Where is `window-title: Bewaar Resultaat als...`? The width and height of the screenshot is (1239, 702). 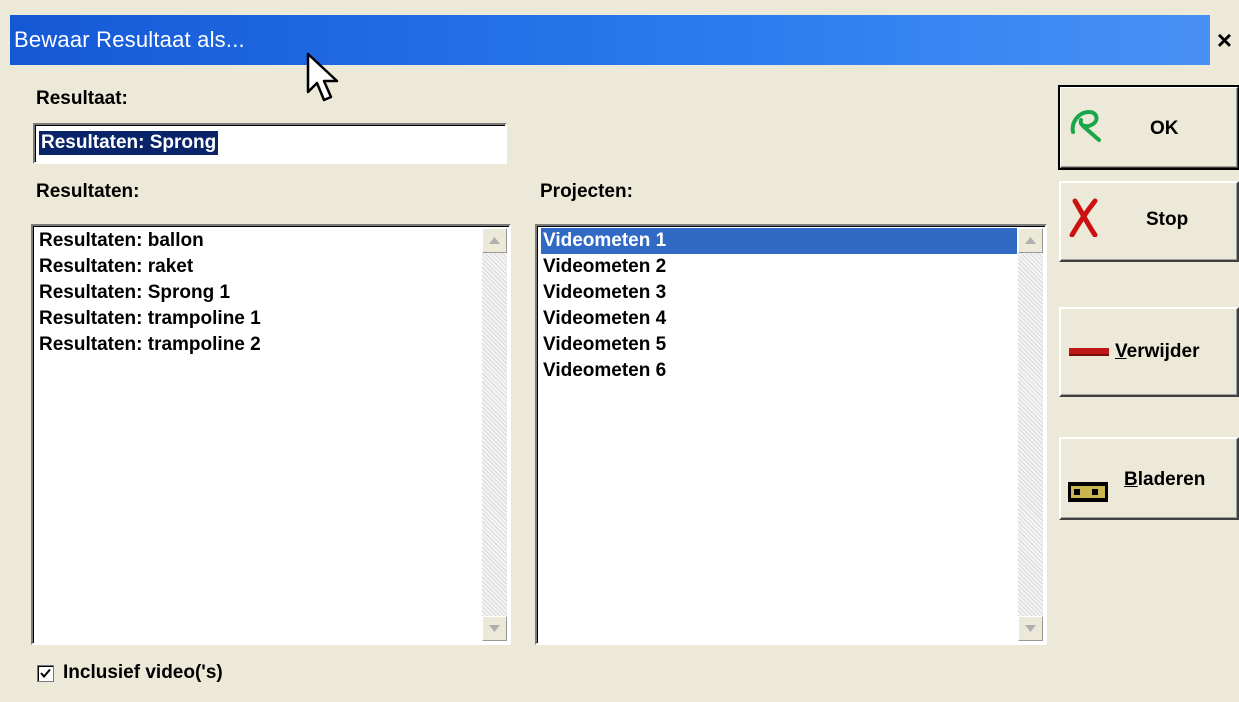 window-title: Bewaar Resultaat als... is located at coordinates (129, 39).